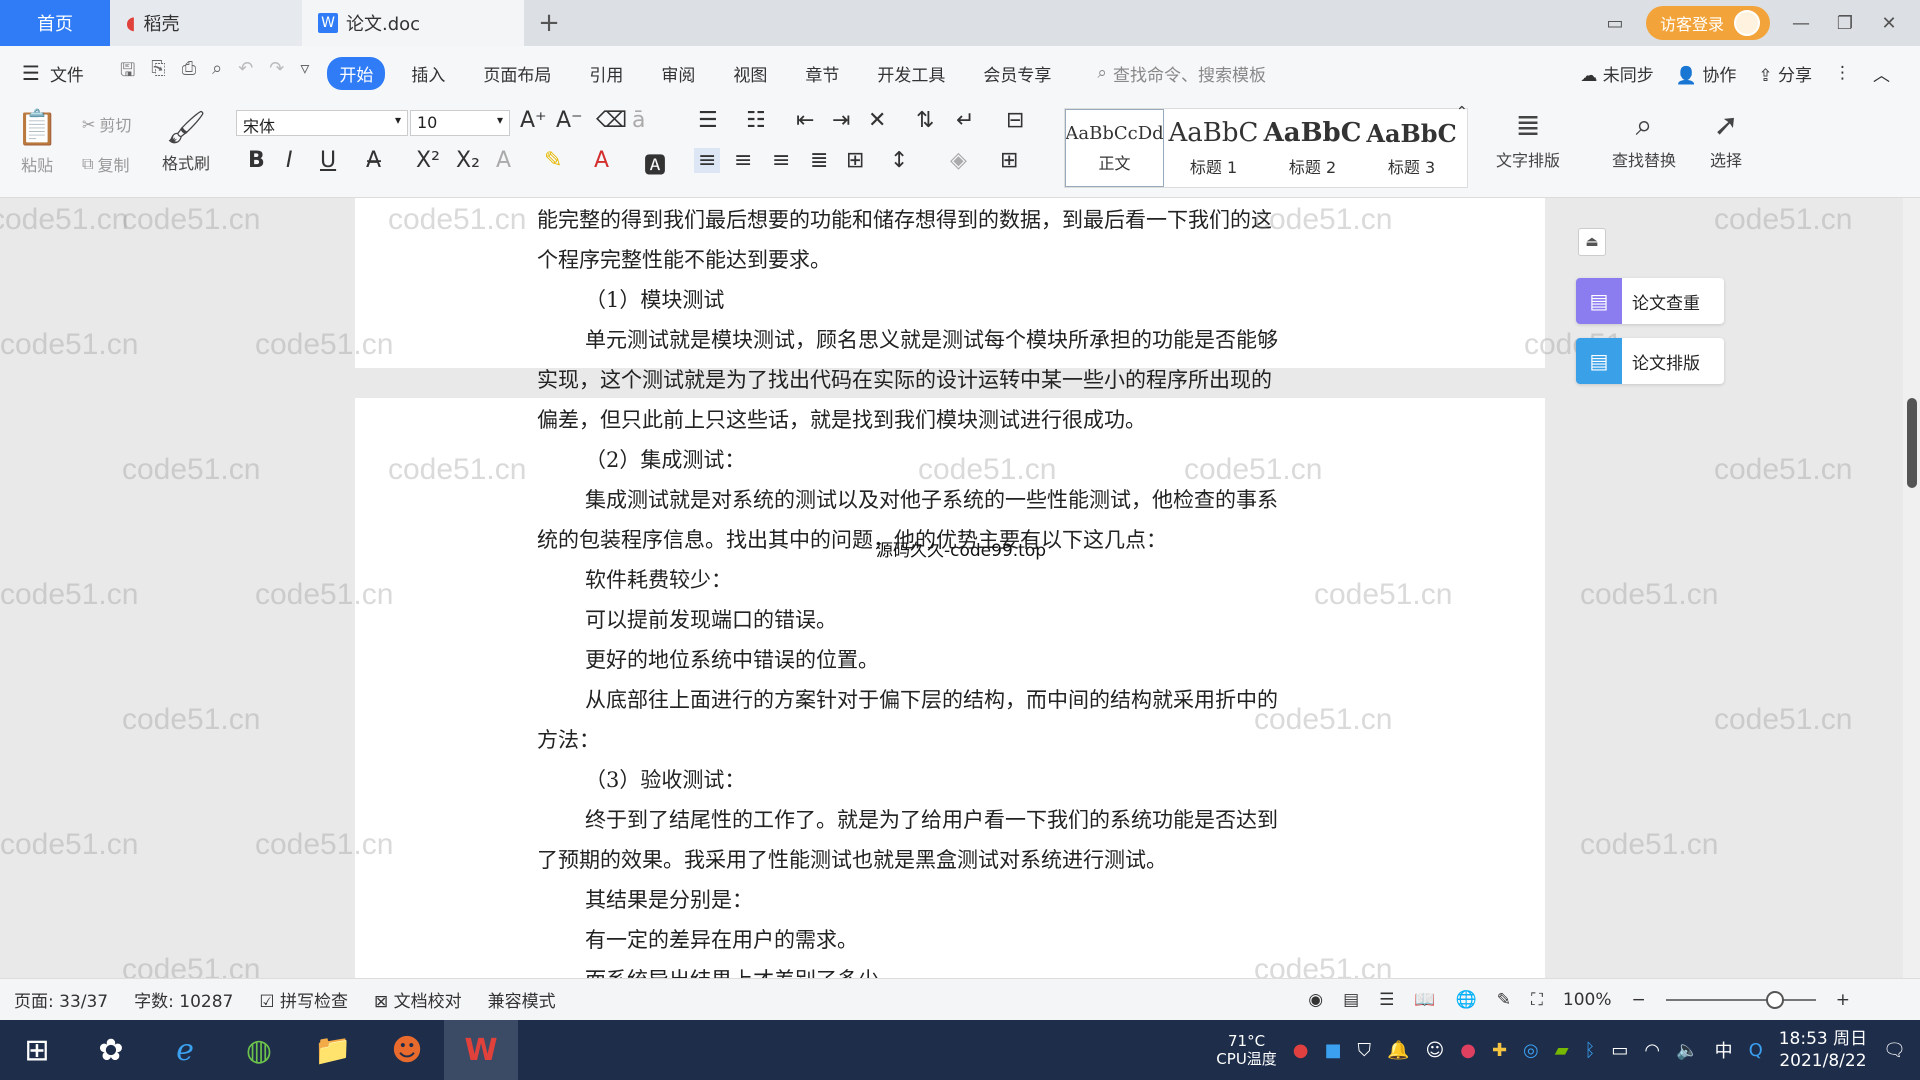  Describe the element at coordinates (276, 73) in the screenshot. I see `redo-icon: ↷` at that location.